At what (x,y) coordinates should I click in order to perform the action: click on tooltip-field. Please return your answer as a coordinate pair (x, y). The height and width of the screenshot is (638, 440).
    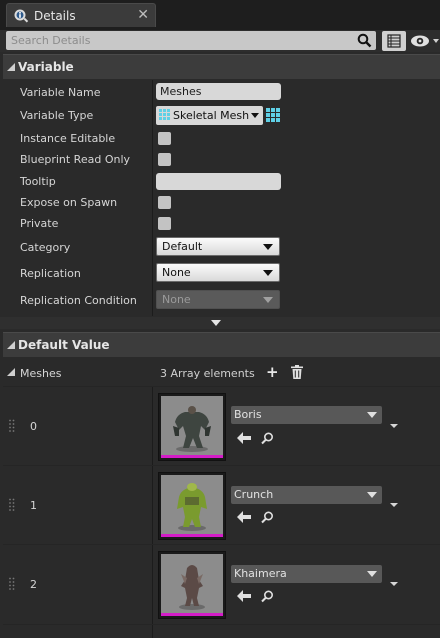
    Looking at the image, I should click on (218, 181).